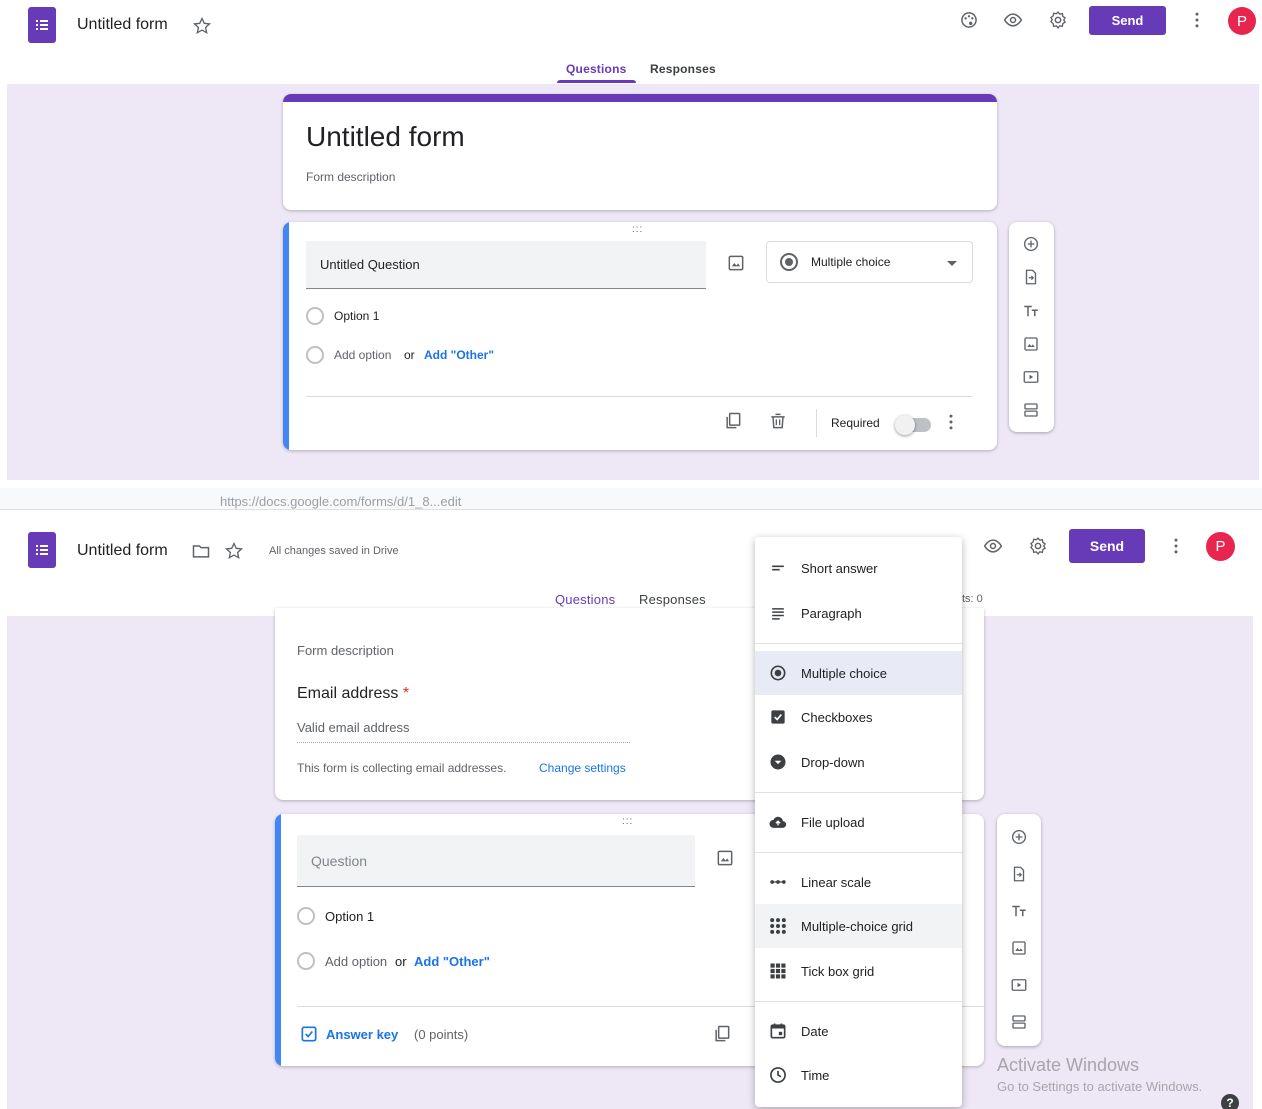  What do you see at coordinates (353, 727) in the screenshot?
I see `email-placeholder: Valid email address` at bounding box center [353, 727].